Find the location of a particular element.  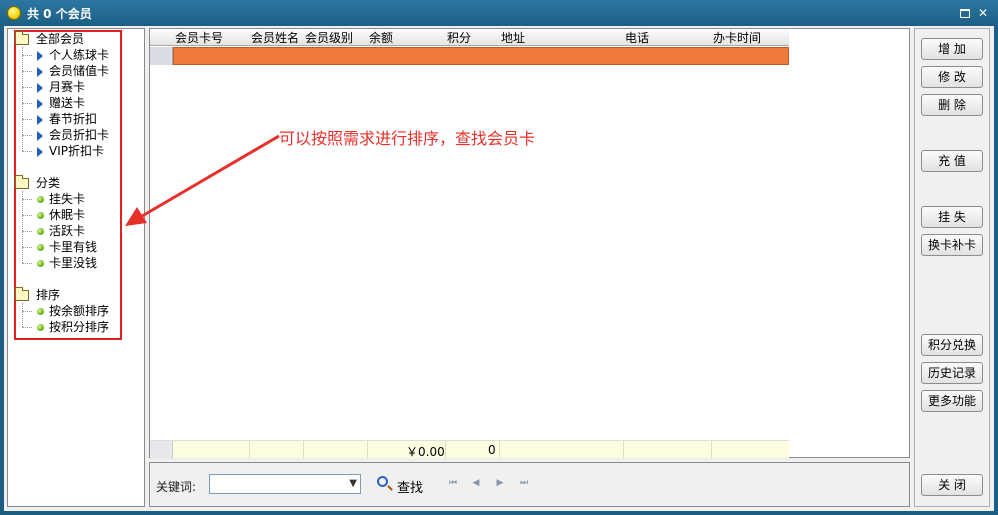

tree-item-label: 活跃卡 is located at coordinates (67, 231).